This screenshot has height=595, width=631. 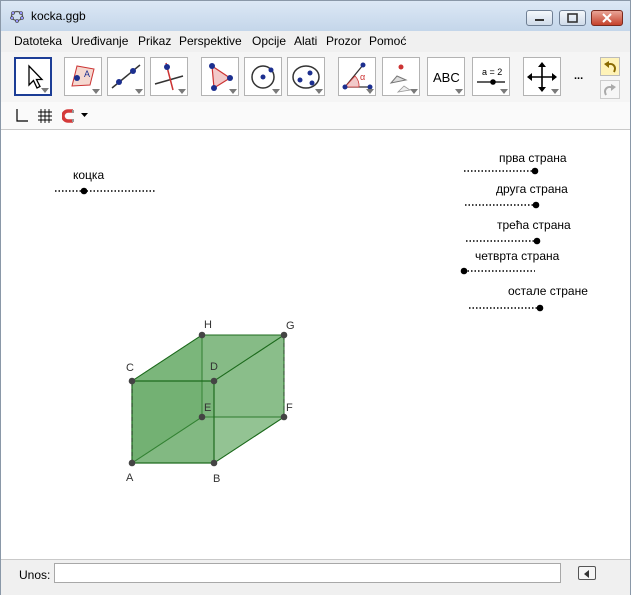 I want to click on maximize-button, so click(x=572, y=18).